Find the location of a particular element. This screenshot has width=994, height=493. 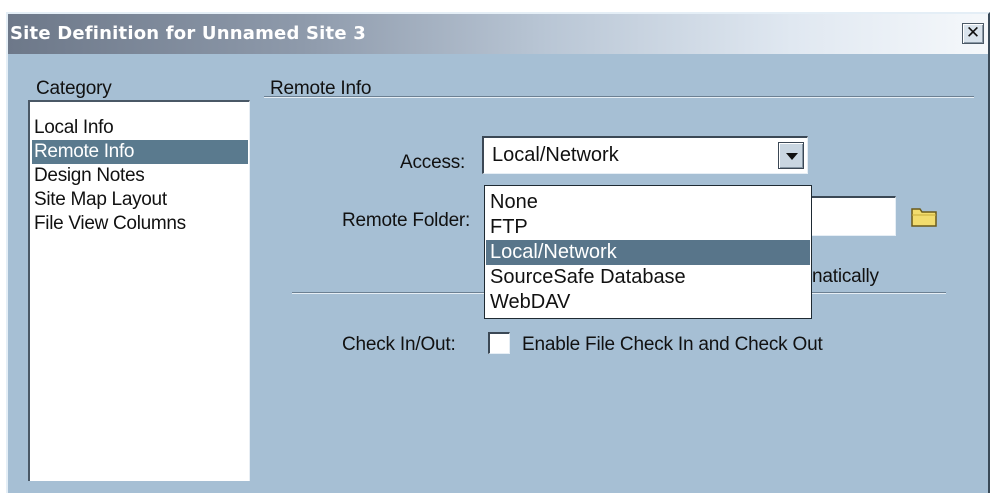

category-item-site-map-layout: Site Map Layout is located at coordinates (140, 200).